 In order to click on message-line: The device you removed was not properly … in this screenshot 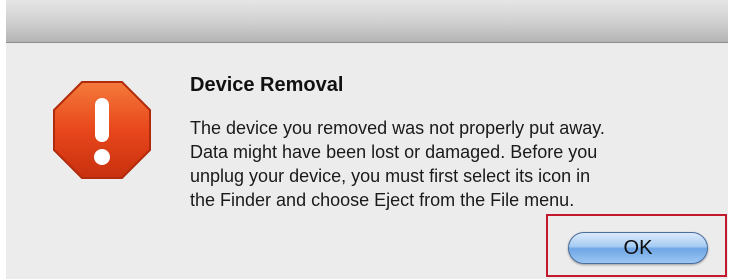, I will do `click(397, 128)`.